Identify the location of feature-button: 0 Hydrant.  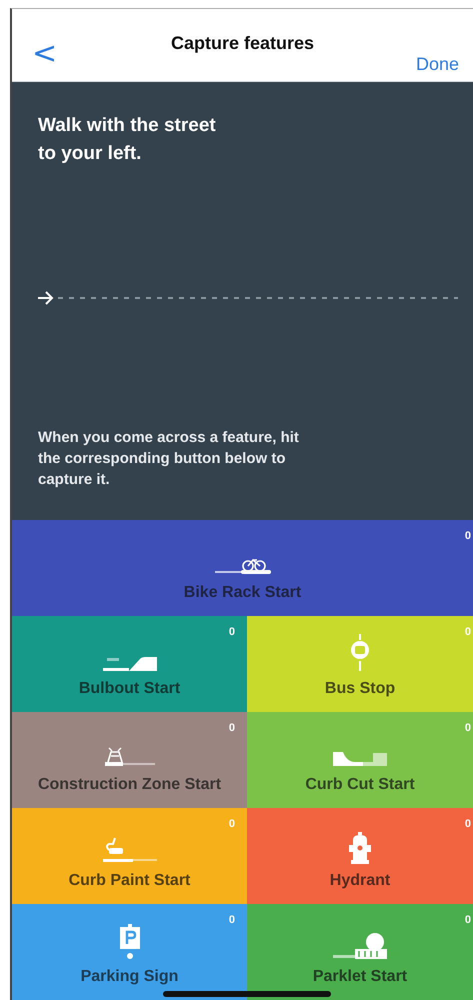
(360, 856).